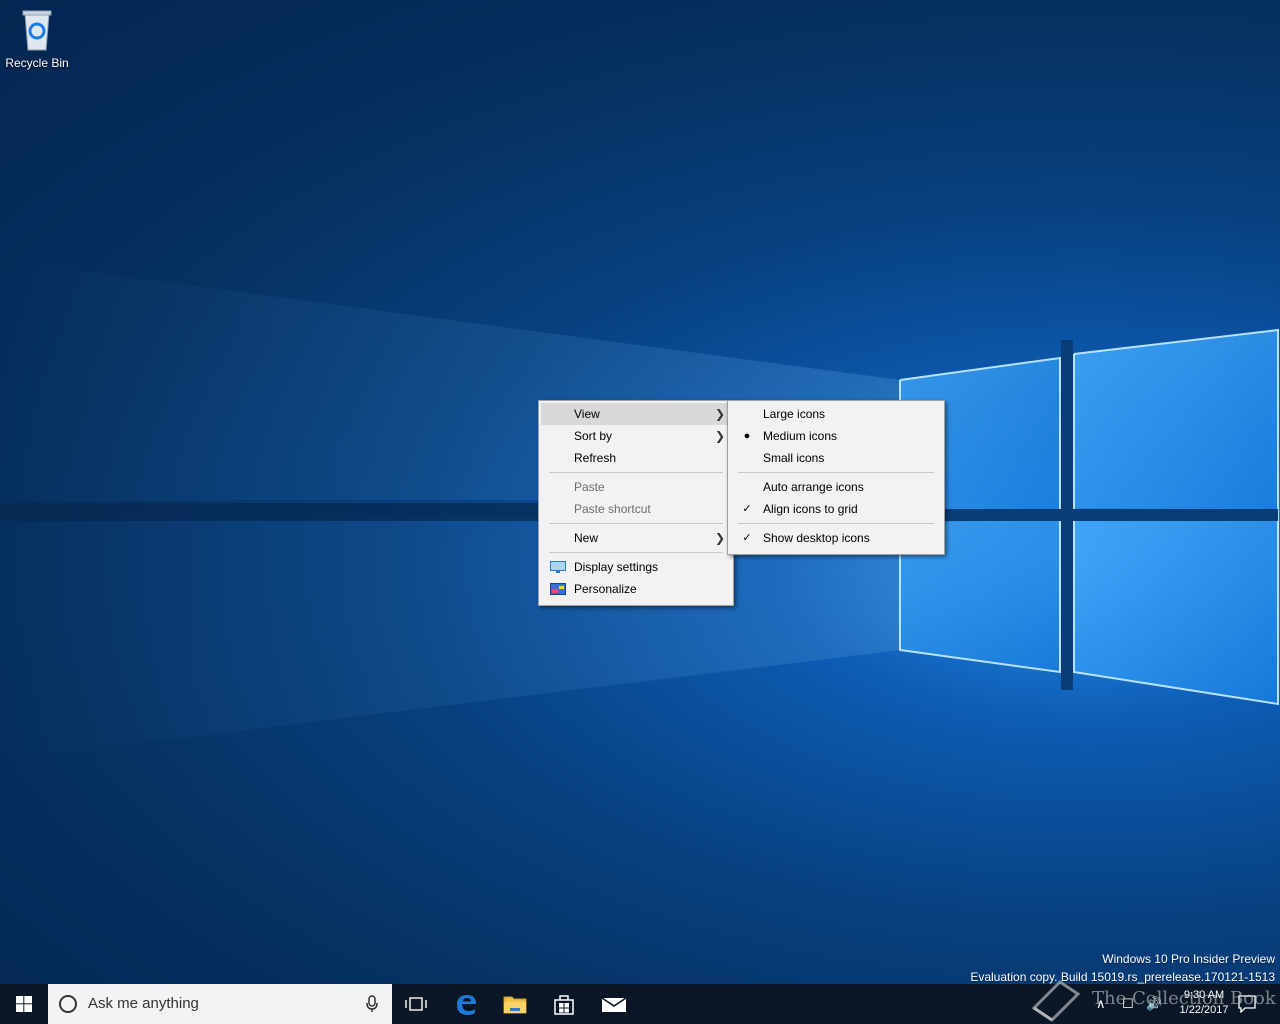 This screenshot has height=1024, width=1280. I want to click on recycle-bin-shortcut: Recycle Bin, so click(37, 38).